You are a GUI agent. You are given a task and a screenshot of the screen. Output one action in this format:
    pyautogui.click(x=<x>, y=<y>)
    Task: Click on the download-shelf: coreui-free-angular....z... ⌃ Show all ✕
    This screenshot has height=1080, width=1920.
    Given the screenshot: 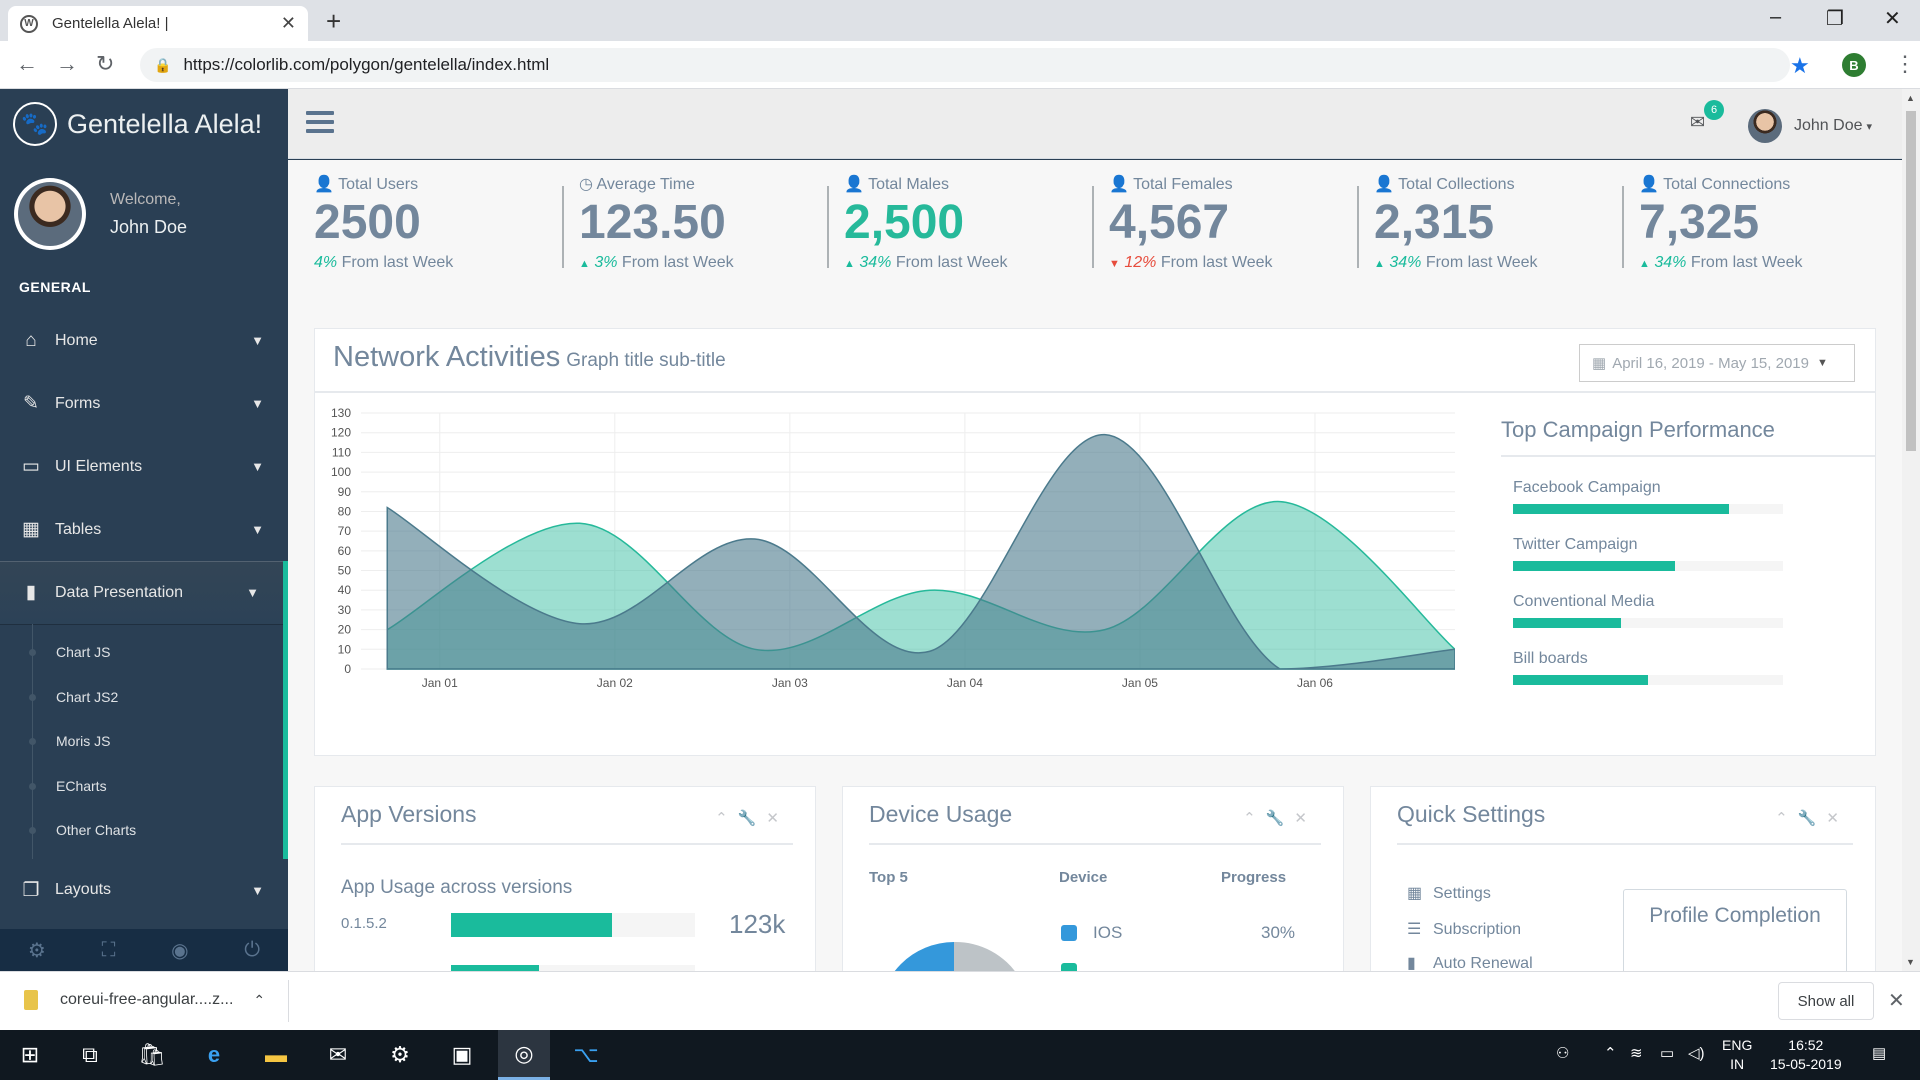 What is the action you would take?
    pyautogui.click(x=960, y=1000)
    